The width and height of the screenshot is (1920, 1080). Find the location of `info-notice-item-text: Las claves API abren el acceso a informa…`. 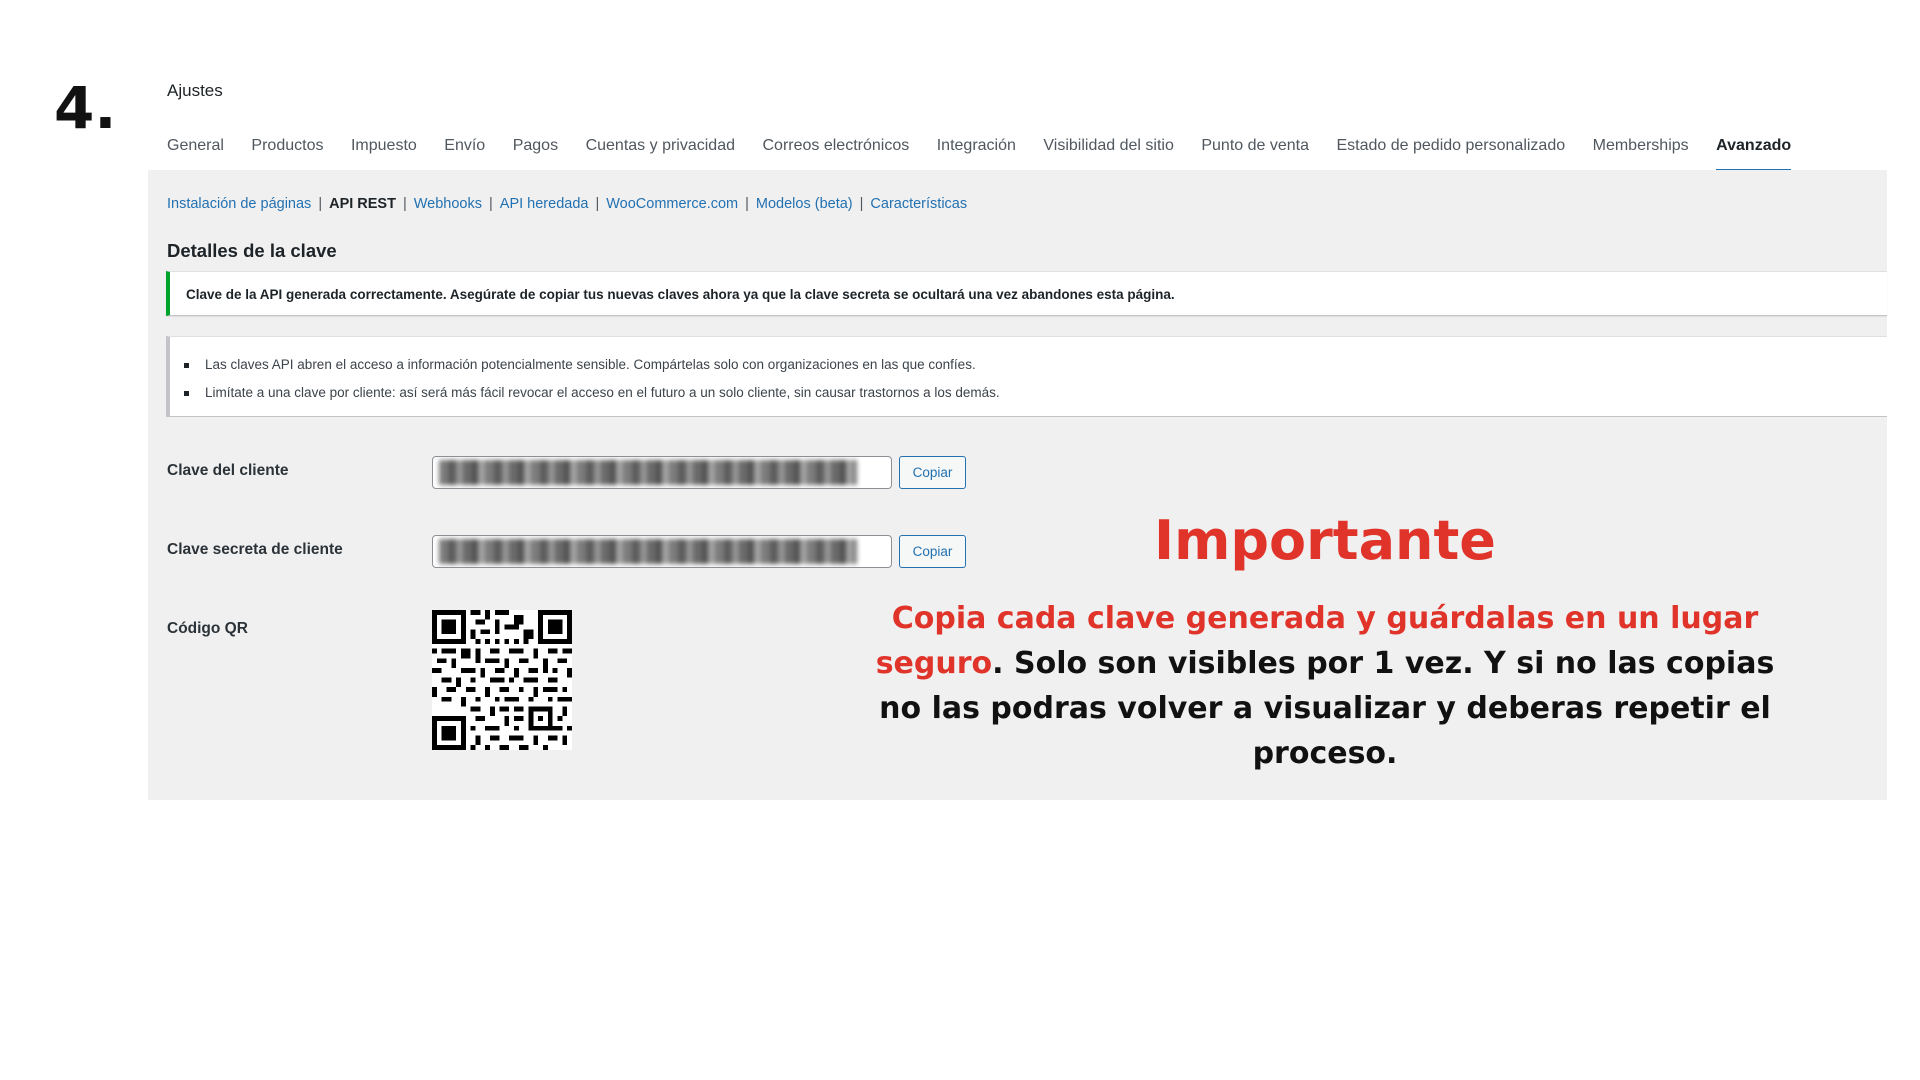

info-notice-item-text: Las claves API abren el acceso a informa… is located at coordinates (590, 364).